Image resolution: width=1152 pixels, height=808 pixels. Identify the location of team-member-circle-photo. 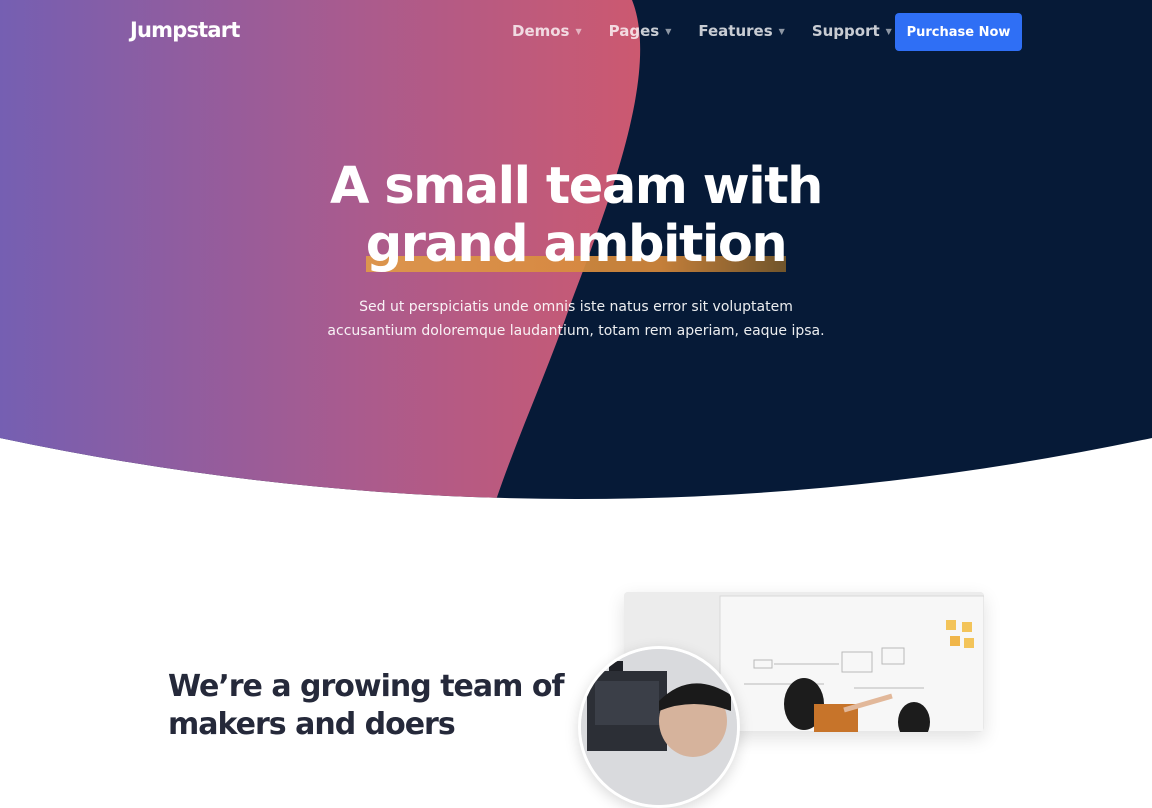
(659, 727).